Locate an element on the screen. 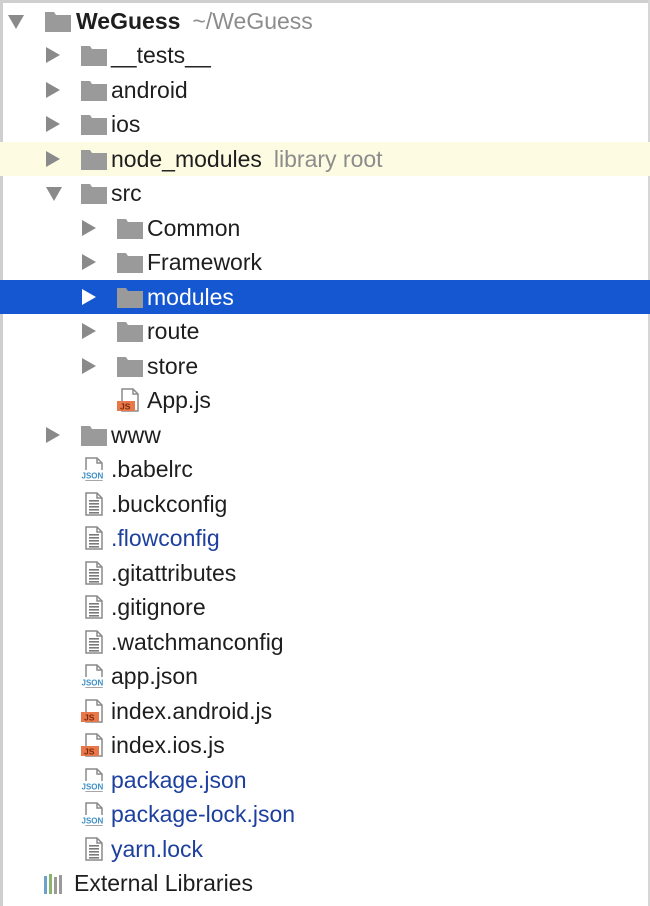  tree-item-name: .gitattributes is located at coordinates (174, 572).